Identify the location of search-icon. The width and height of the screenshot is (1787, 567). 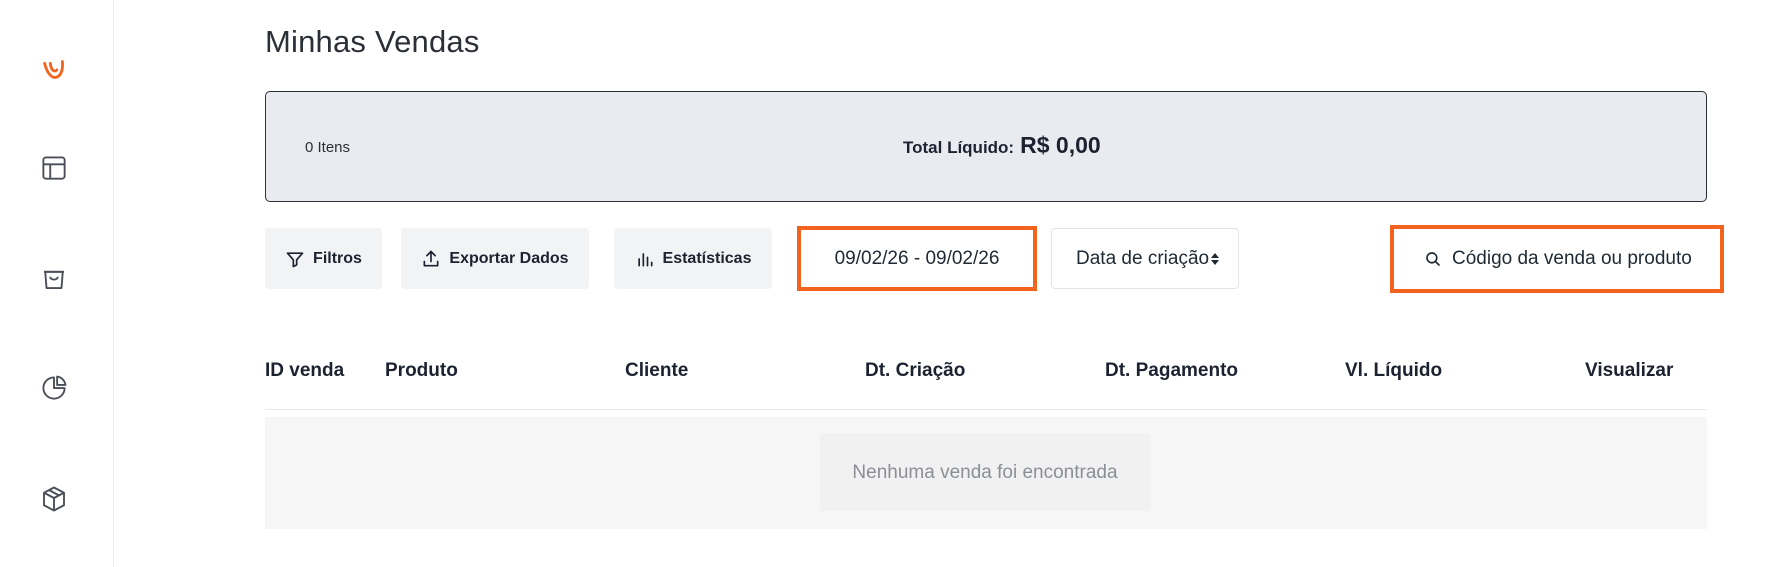
(1433, 259).